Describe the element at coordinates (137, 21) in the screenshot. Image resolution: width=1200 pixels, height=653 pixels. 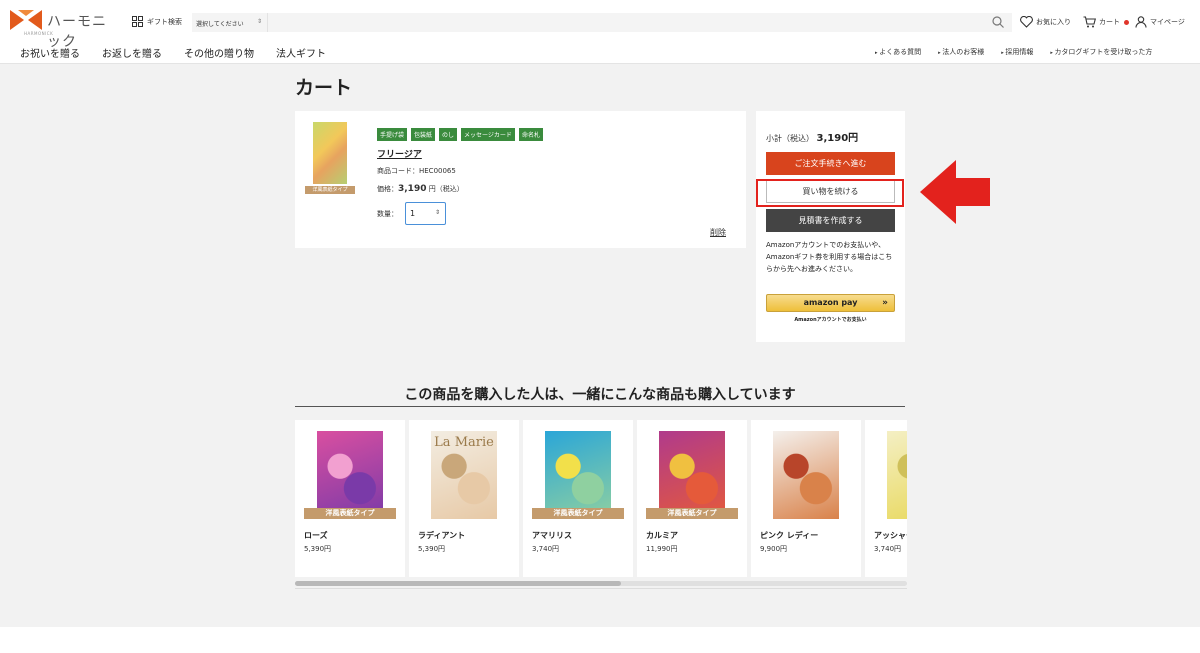
I see `grid-icon` at that location.